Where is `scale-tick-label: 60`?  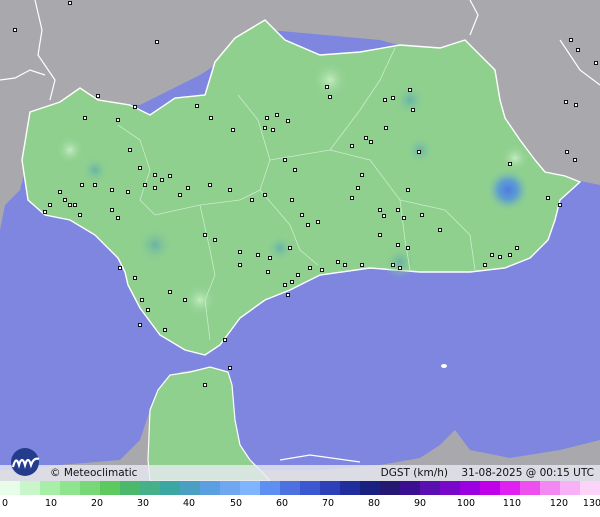
scale-tick-label: 60 is located at coordinates (282, 503).